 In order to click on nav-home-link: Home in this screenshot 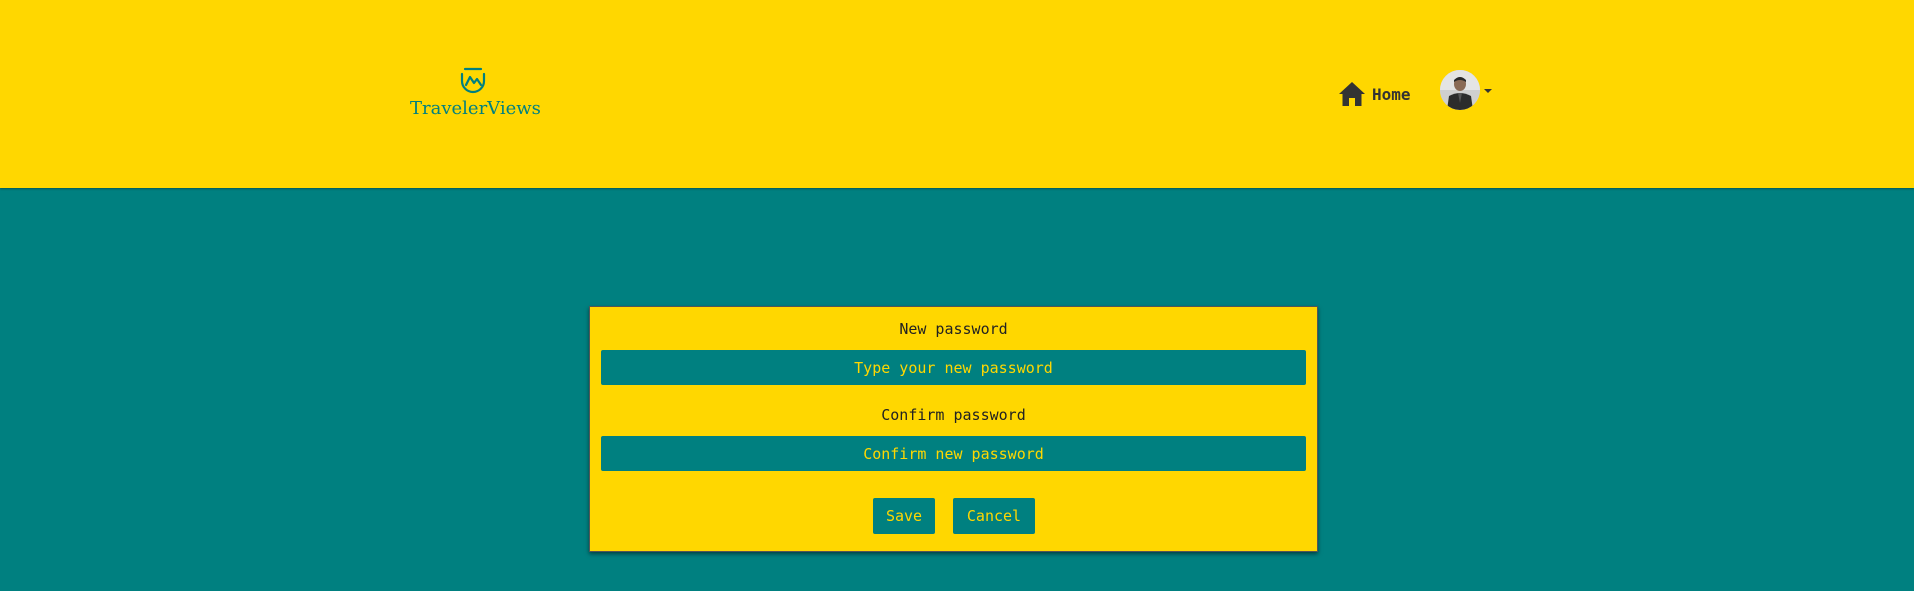, I will do `click(1374, 94)`.